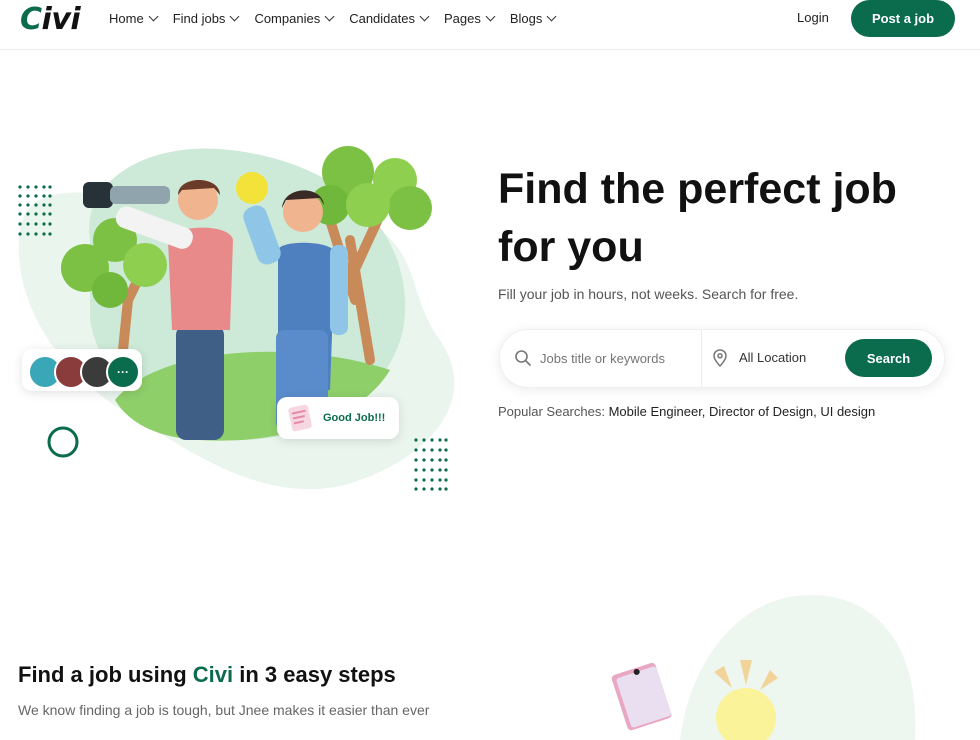 The height and width of the screenshot is (740, 980). What do you see at coordinates (105, 674) in the screenshot?
I see `steps-title-part: Find a job using` at bounding box center [105, 674].